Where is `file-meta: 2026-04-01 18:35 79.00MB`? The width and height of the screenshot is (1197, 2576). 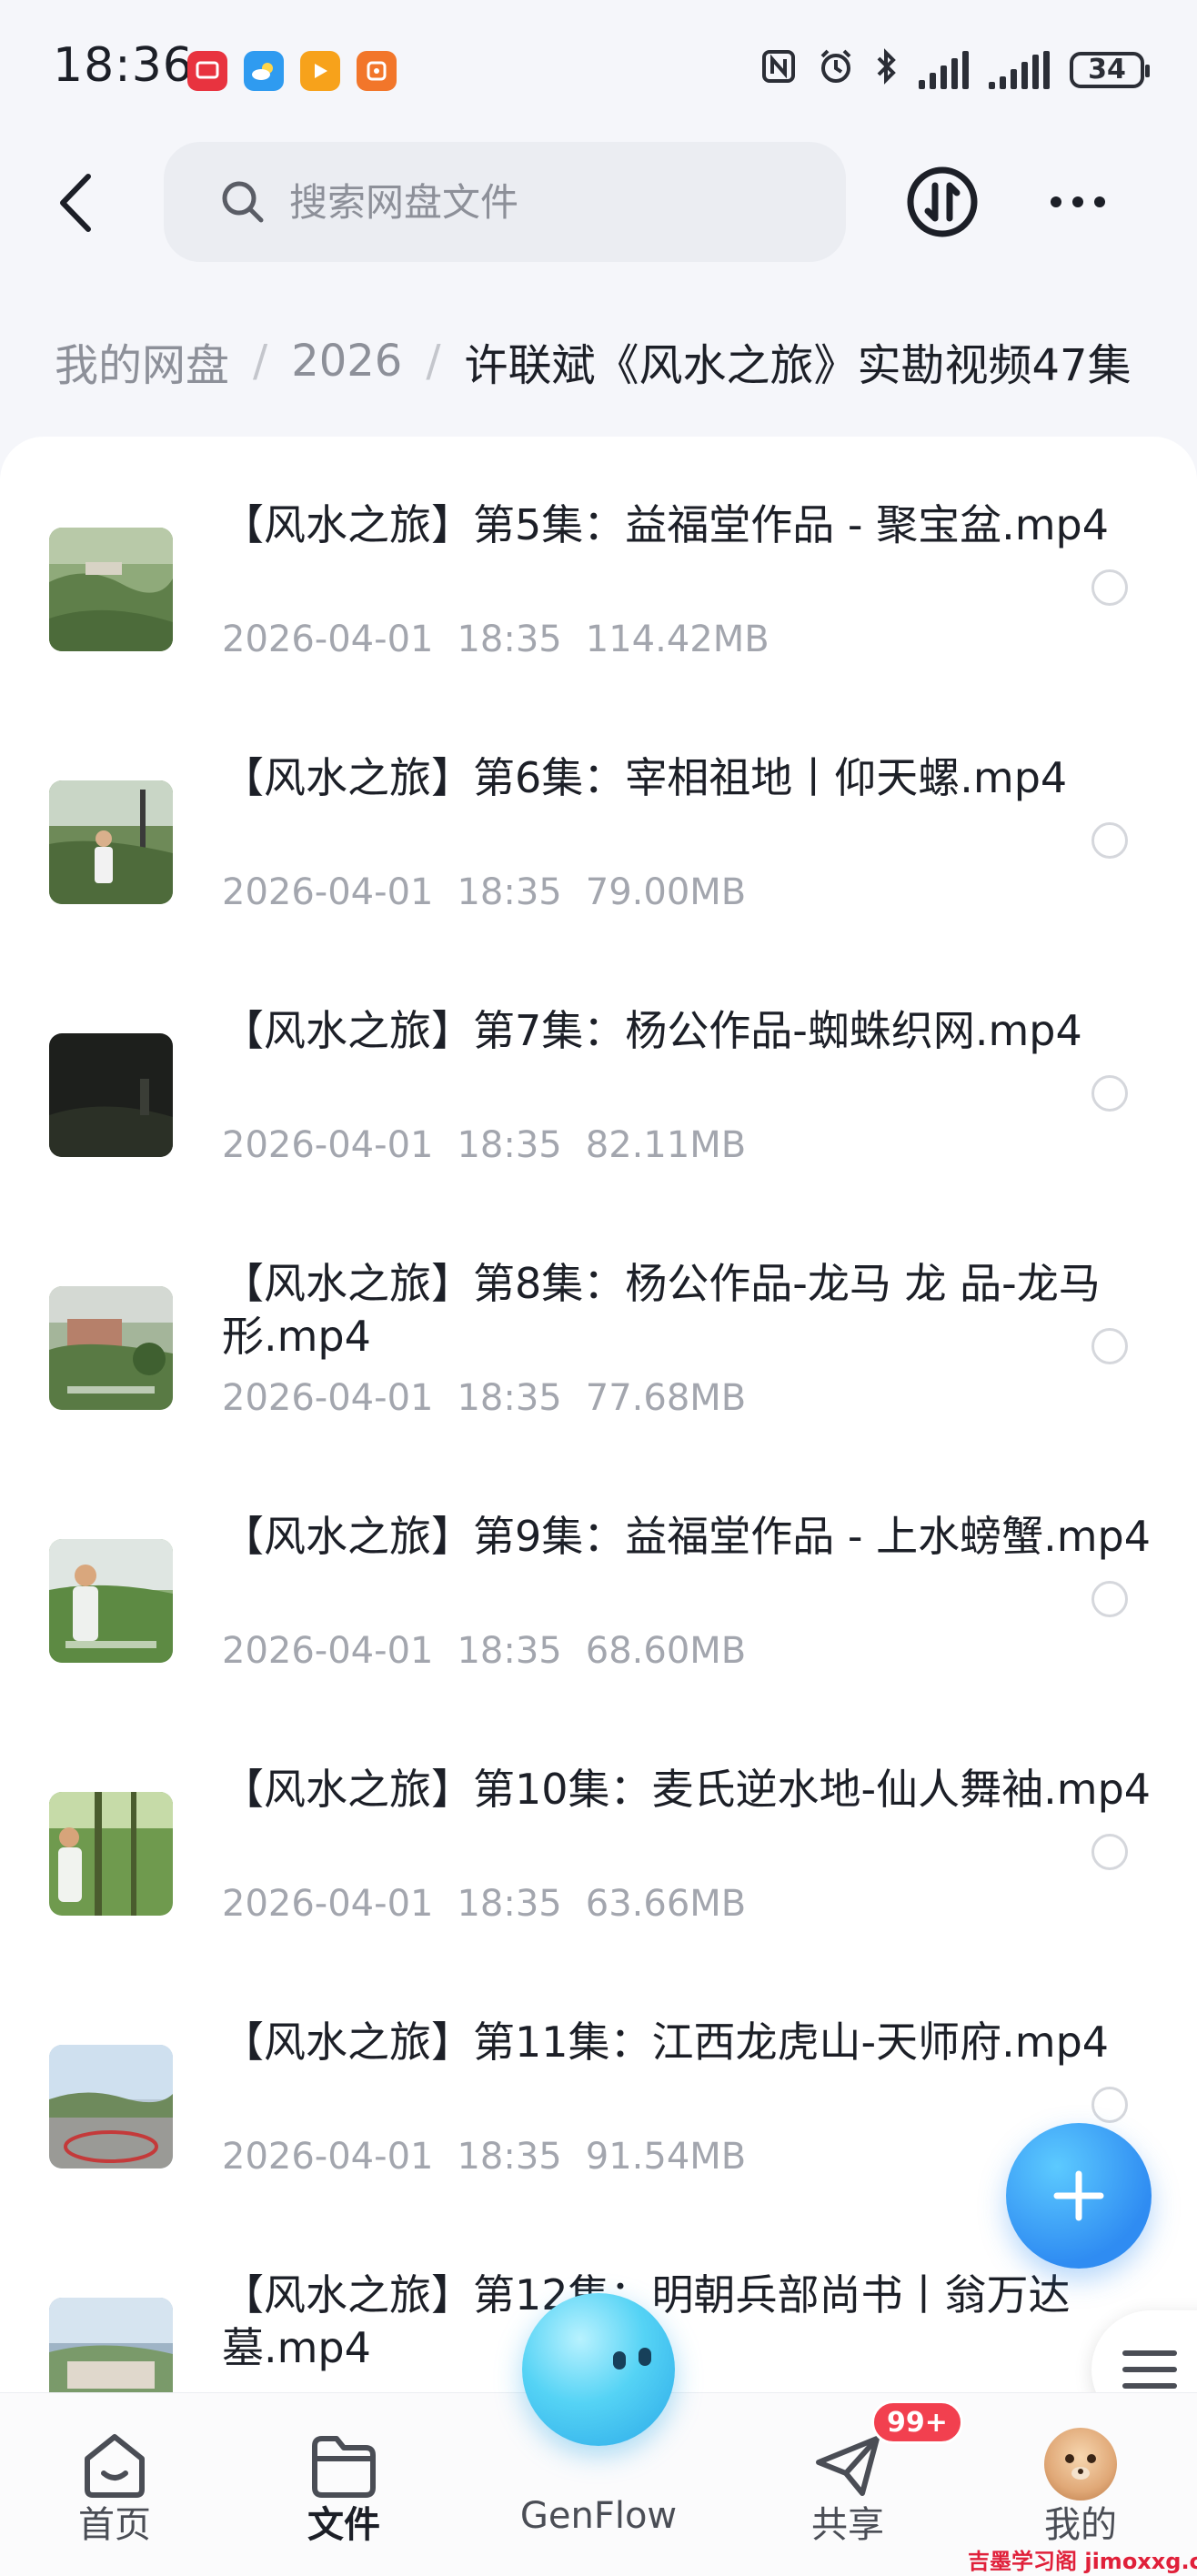 file-meta: 2026-04-01 18:35 79.00MB is located at coordinates (496, 892).